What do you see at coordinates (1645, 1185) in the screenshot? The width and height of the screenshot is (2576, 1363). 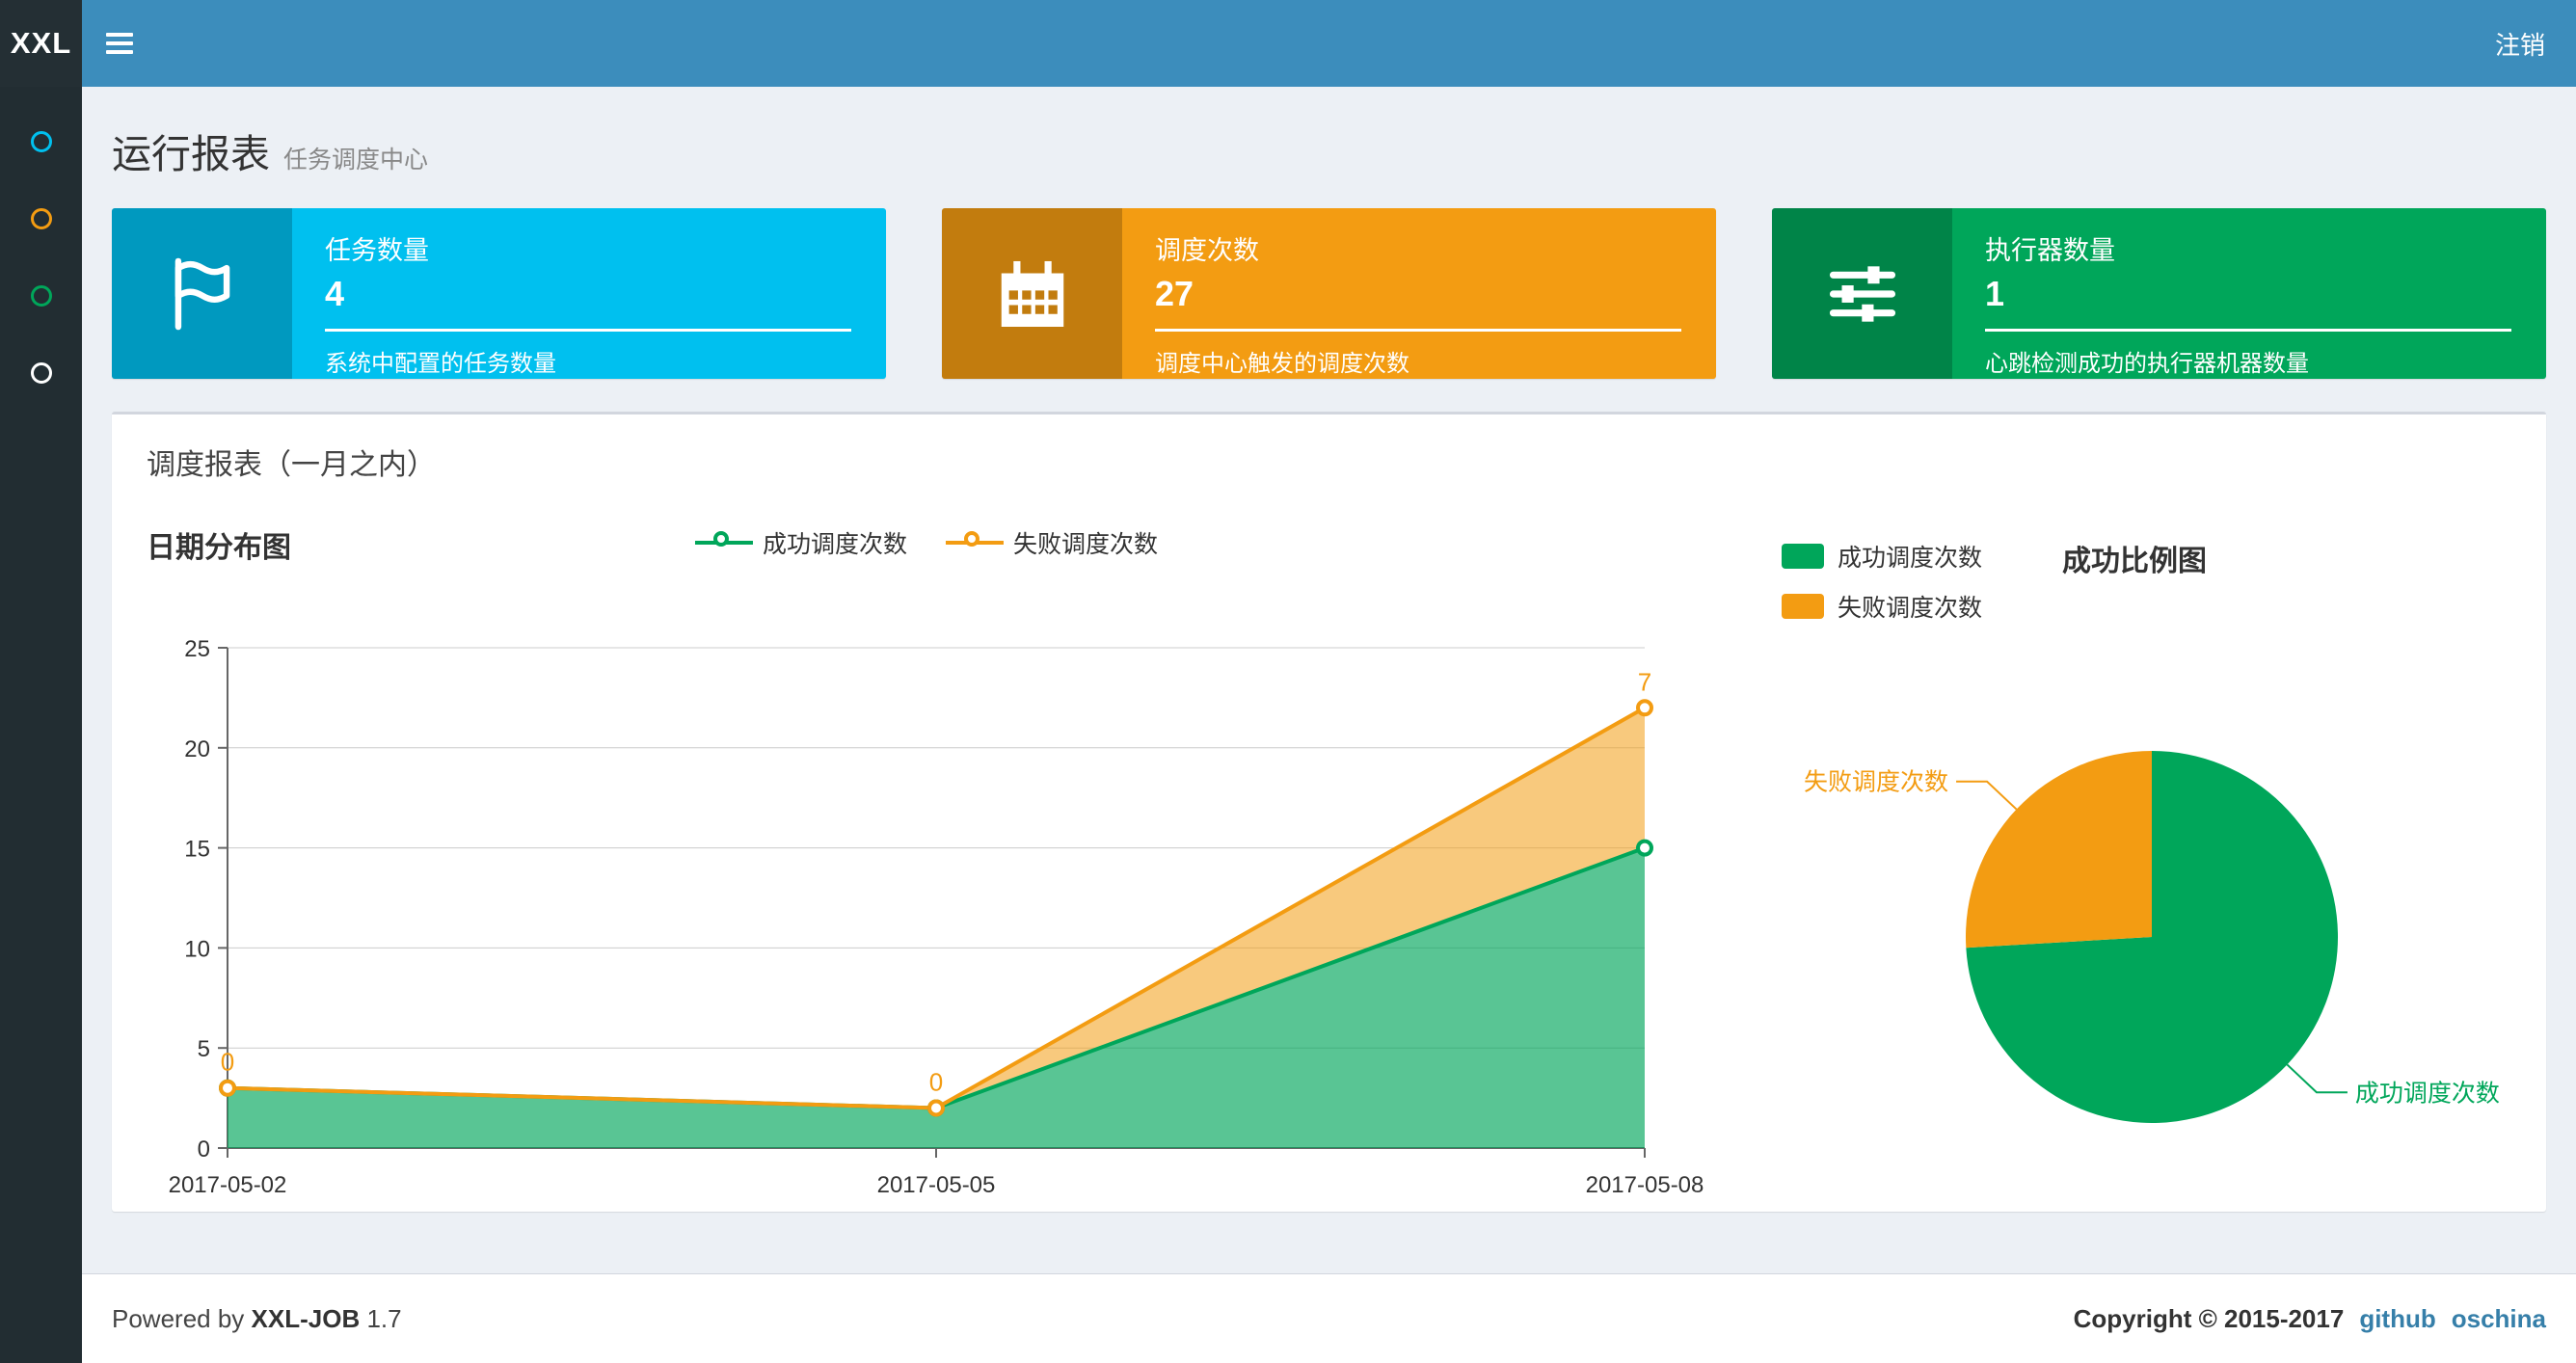 I see `svg-text: 2017-05-08` at bounding box center [1645, 1185].